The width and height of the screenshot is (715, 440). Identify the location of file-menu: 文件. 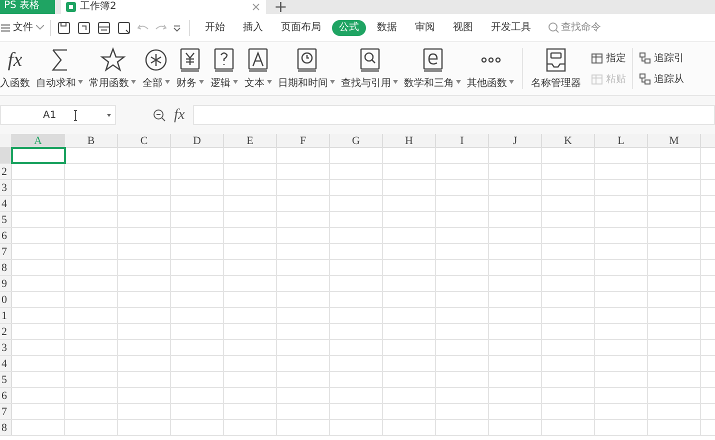
(22, 27).